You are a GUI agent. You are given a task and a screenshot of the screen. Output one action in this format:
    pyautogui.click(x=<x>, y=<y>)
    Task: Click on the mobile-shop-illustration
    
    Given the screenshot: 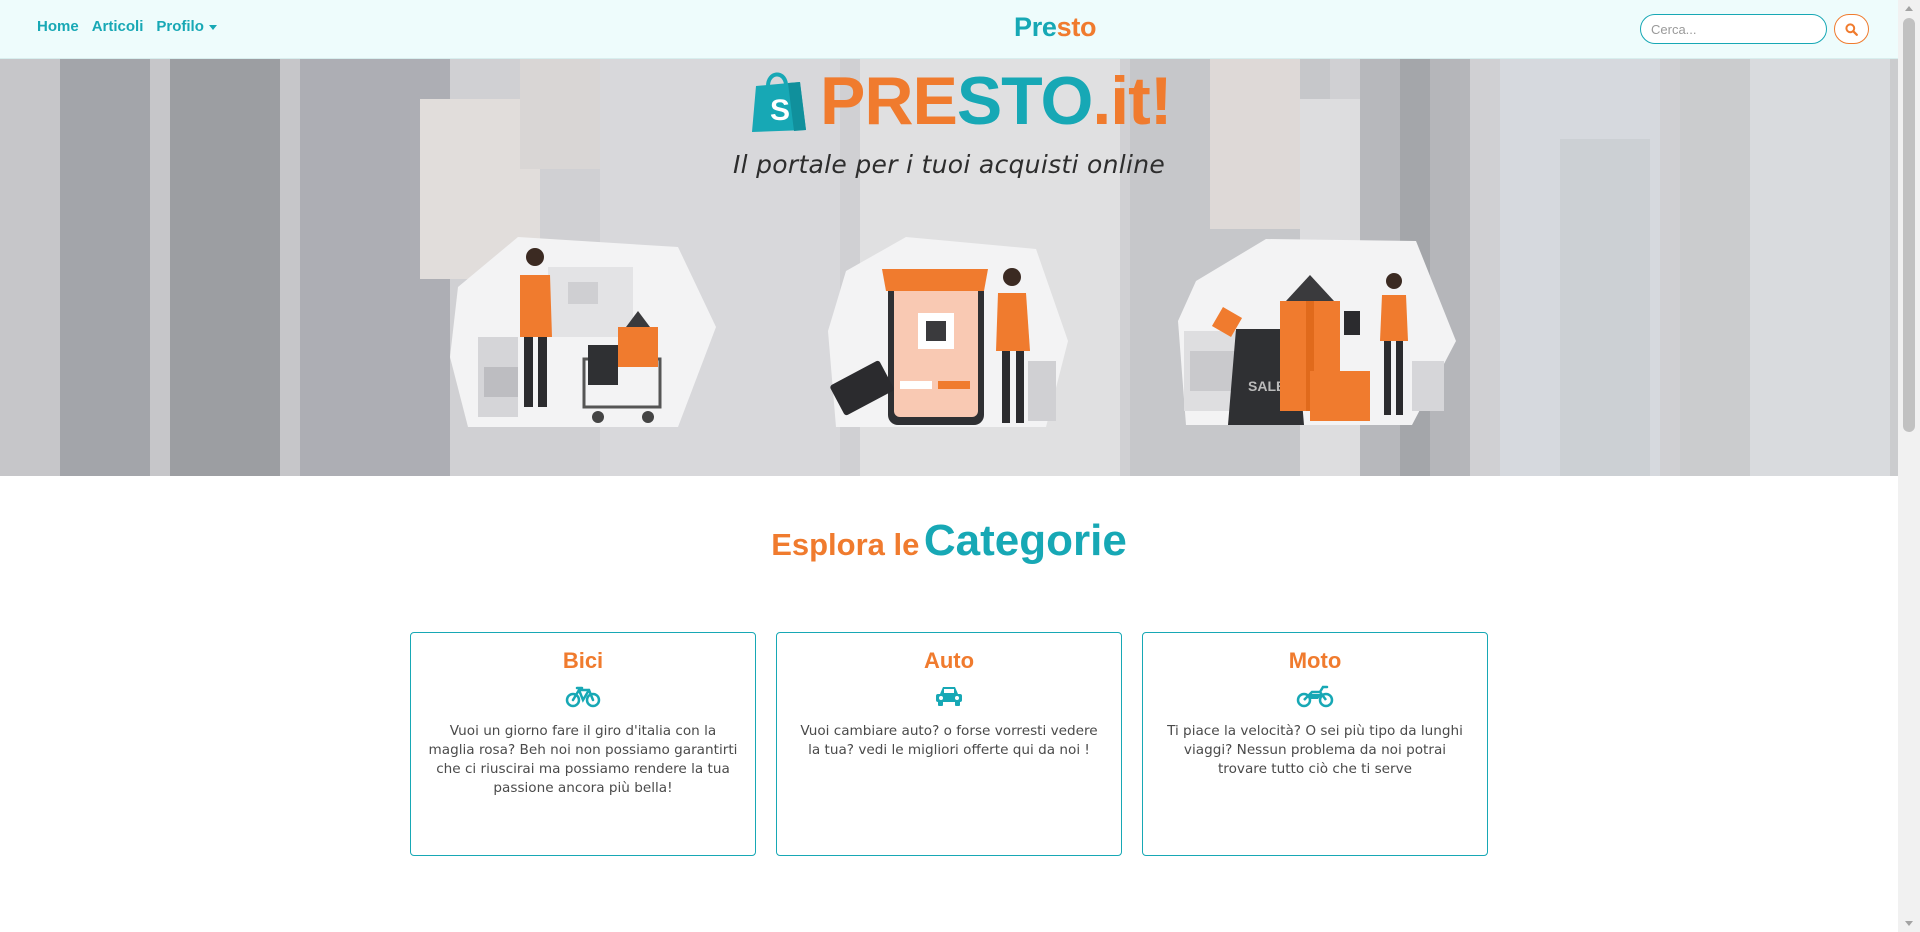 What is the action you would take?
    pyautogui.click(x=948, y=332)
    